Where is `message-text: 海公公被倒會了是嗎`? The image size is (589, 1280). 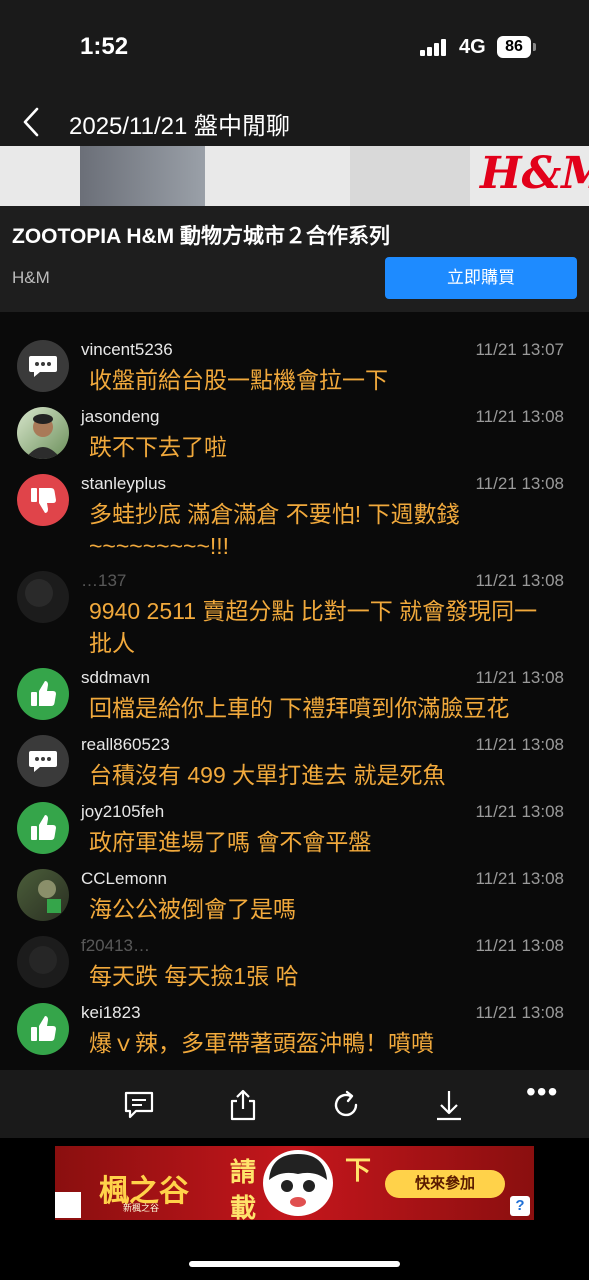 message-text: 海公公被倒會了是嗎 is located at coordinates (192, 909).